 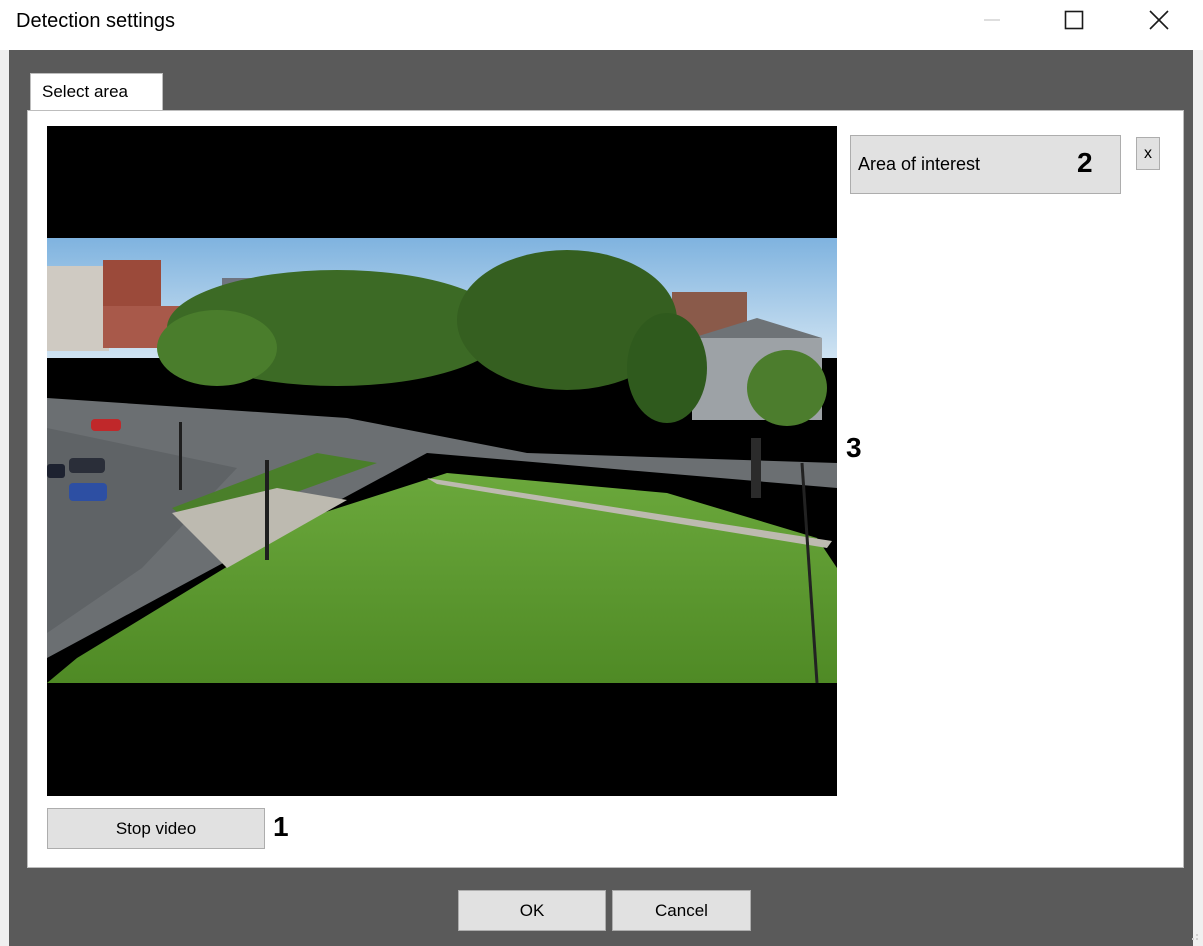 I want to click on minimize-icon, so click(x=992, y=20).